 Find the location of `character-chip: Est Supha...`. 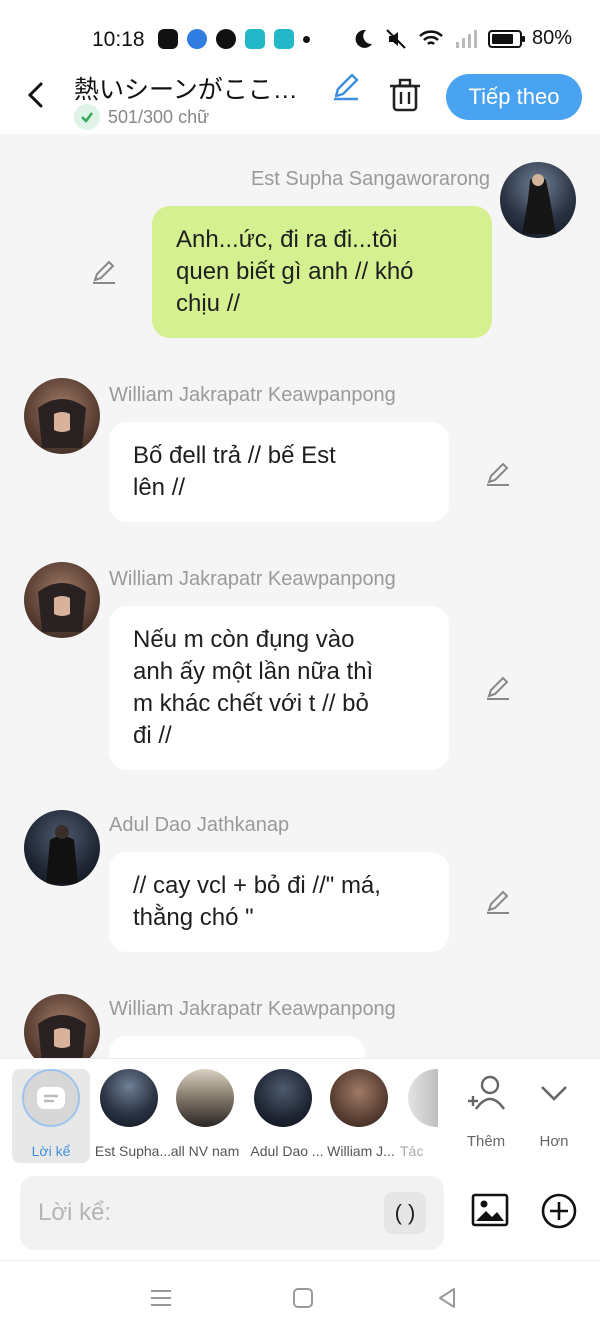

character-chip: Est Supha... is located at coordinates (130, 1116).